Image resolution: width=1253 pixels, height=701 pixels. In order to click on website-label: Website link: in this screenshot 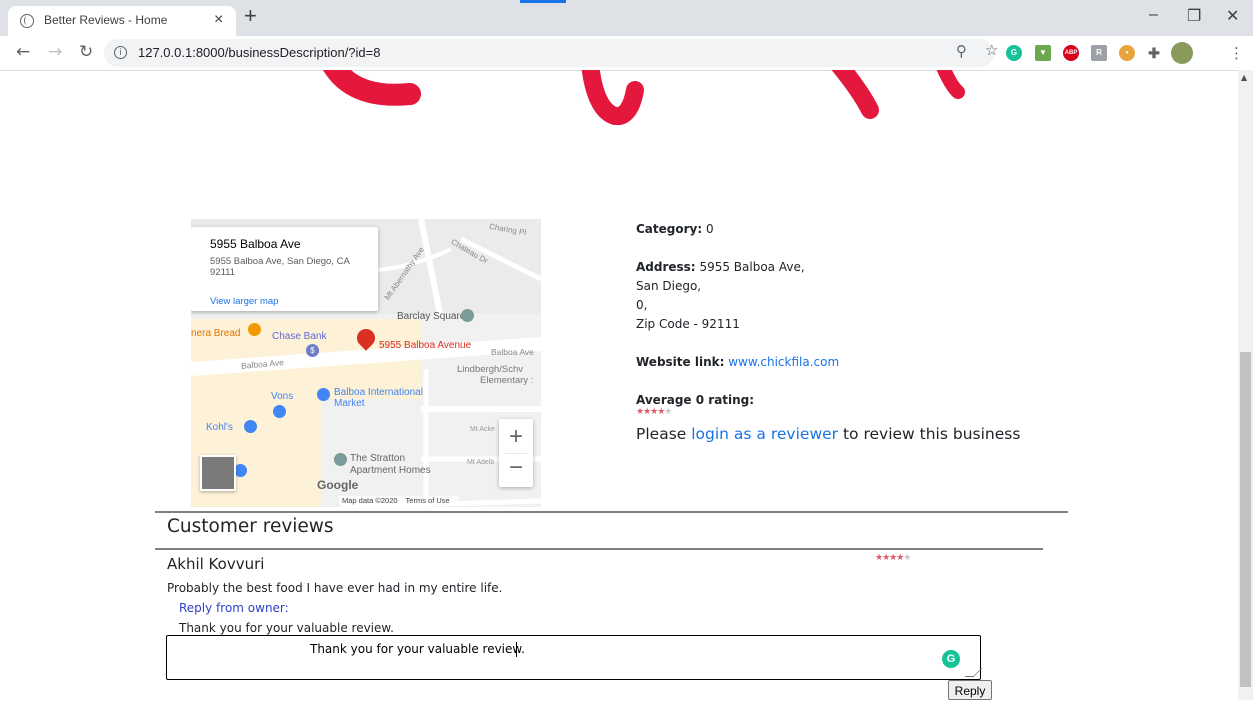, I will do `click(680, 362)`.